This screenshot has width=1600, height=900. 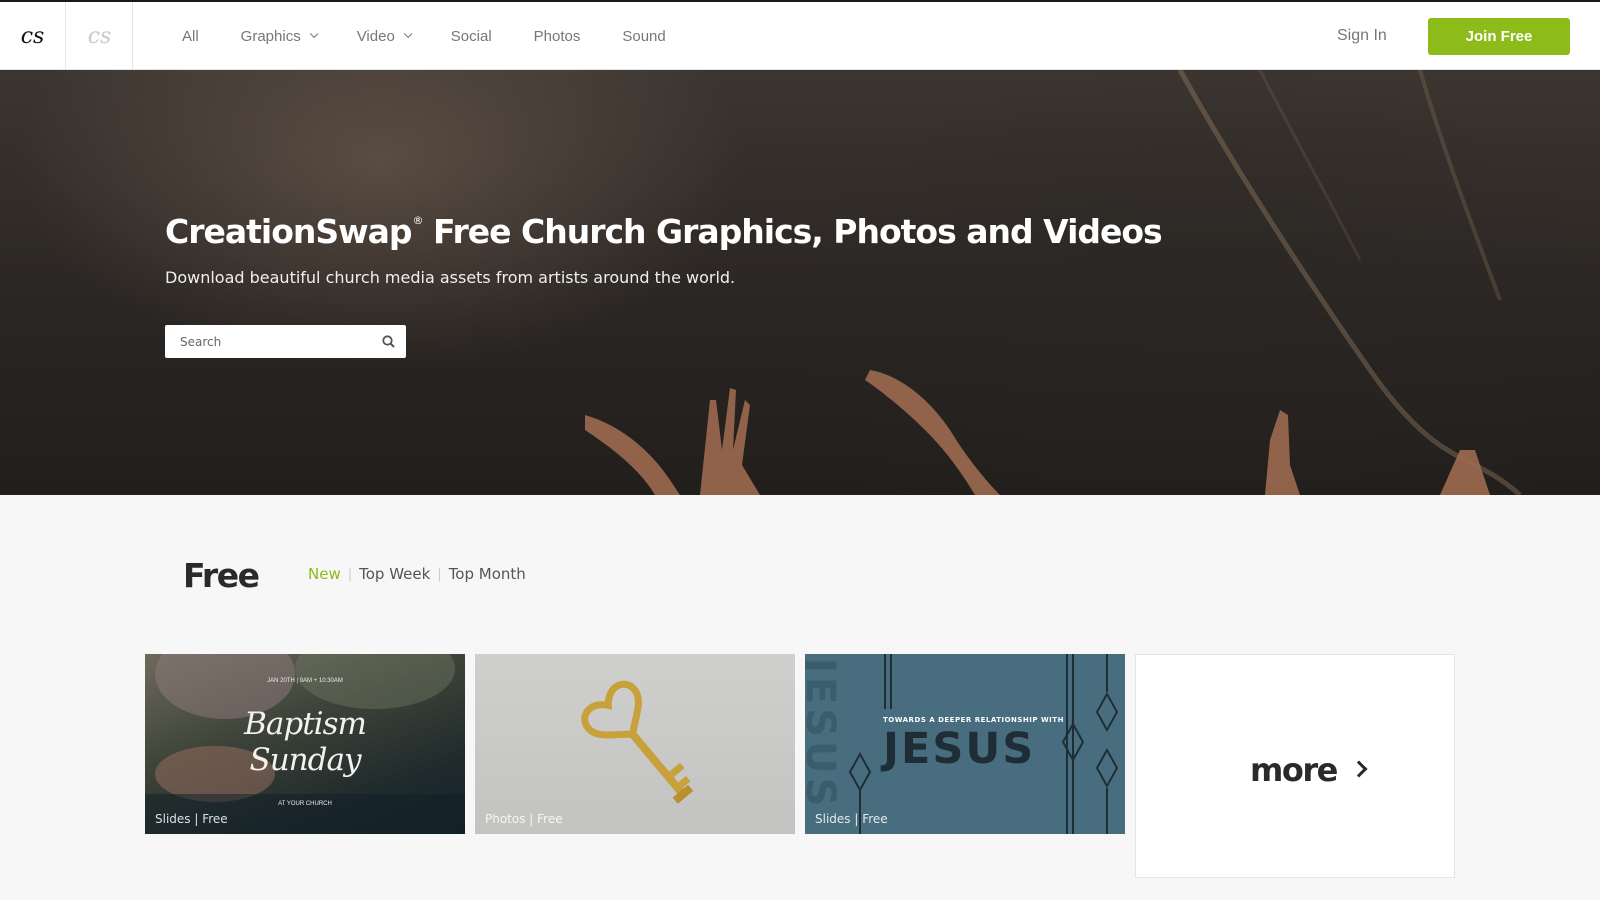 I want to click on filter-new: New, so click(x=324, y=574).